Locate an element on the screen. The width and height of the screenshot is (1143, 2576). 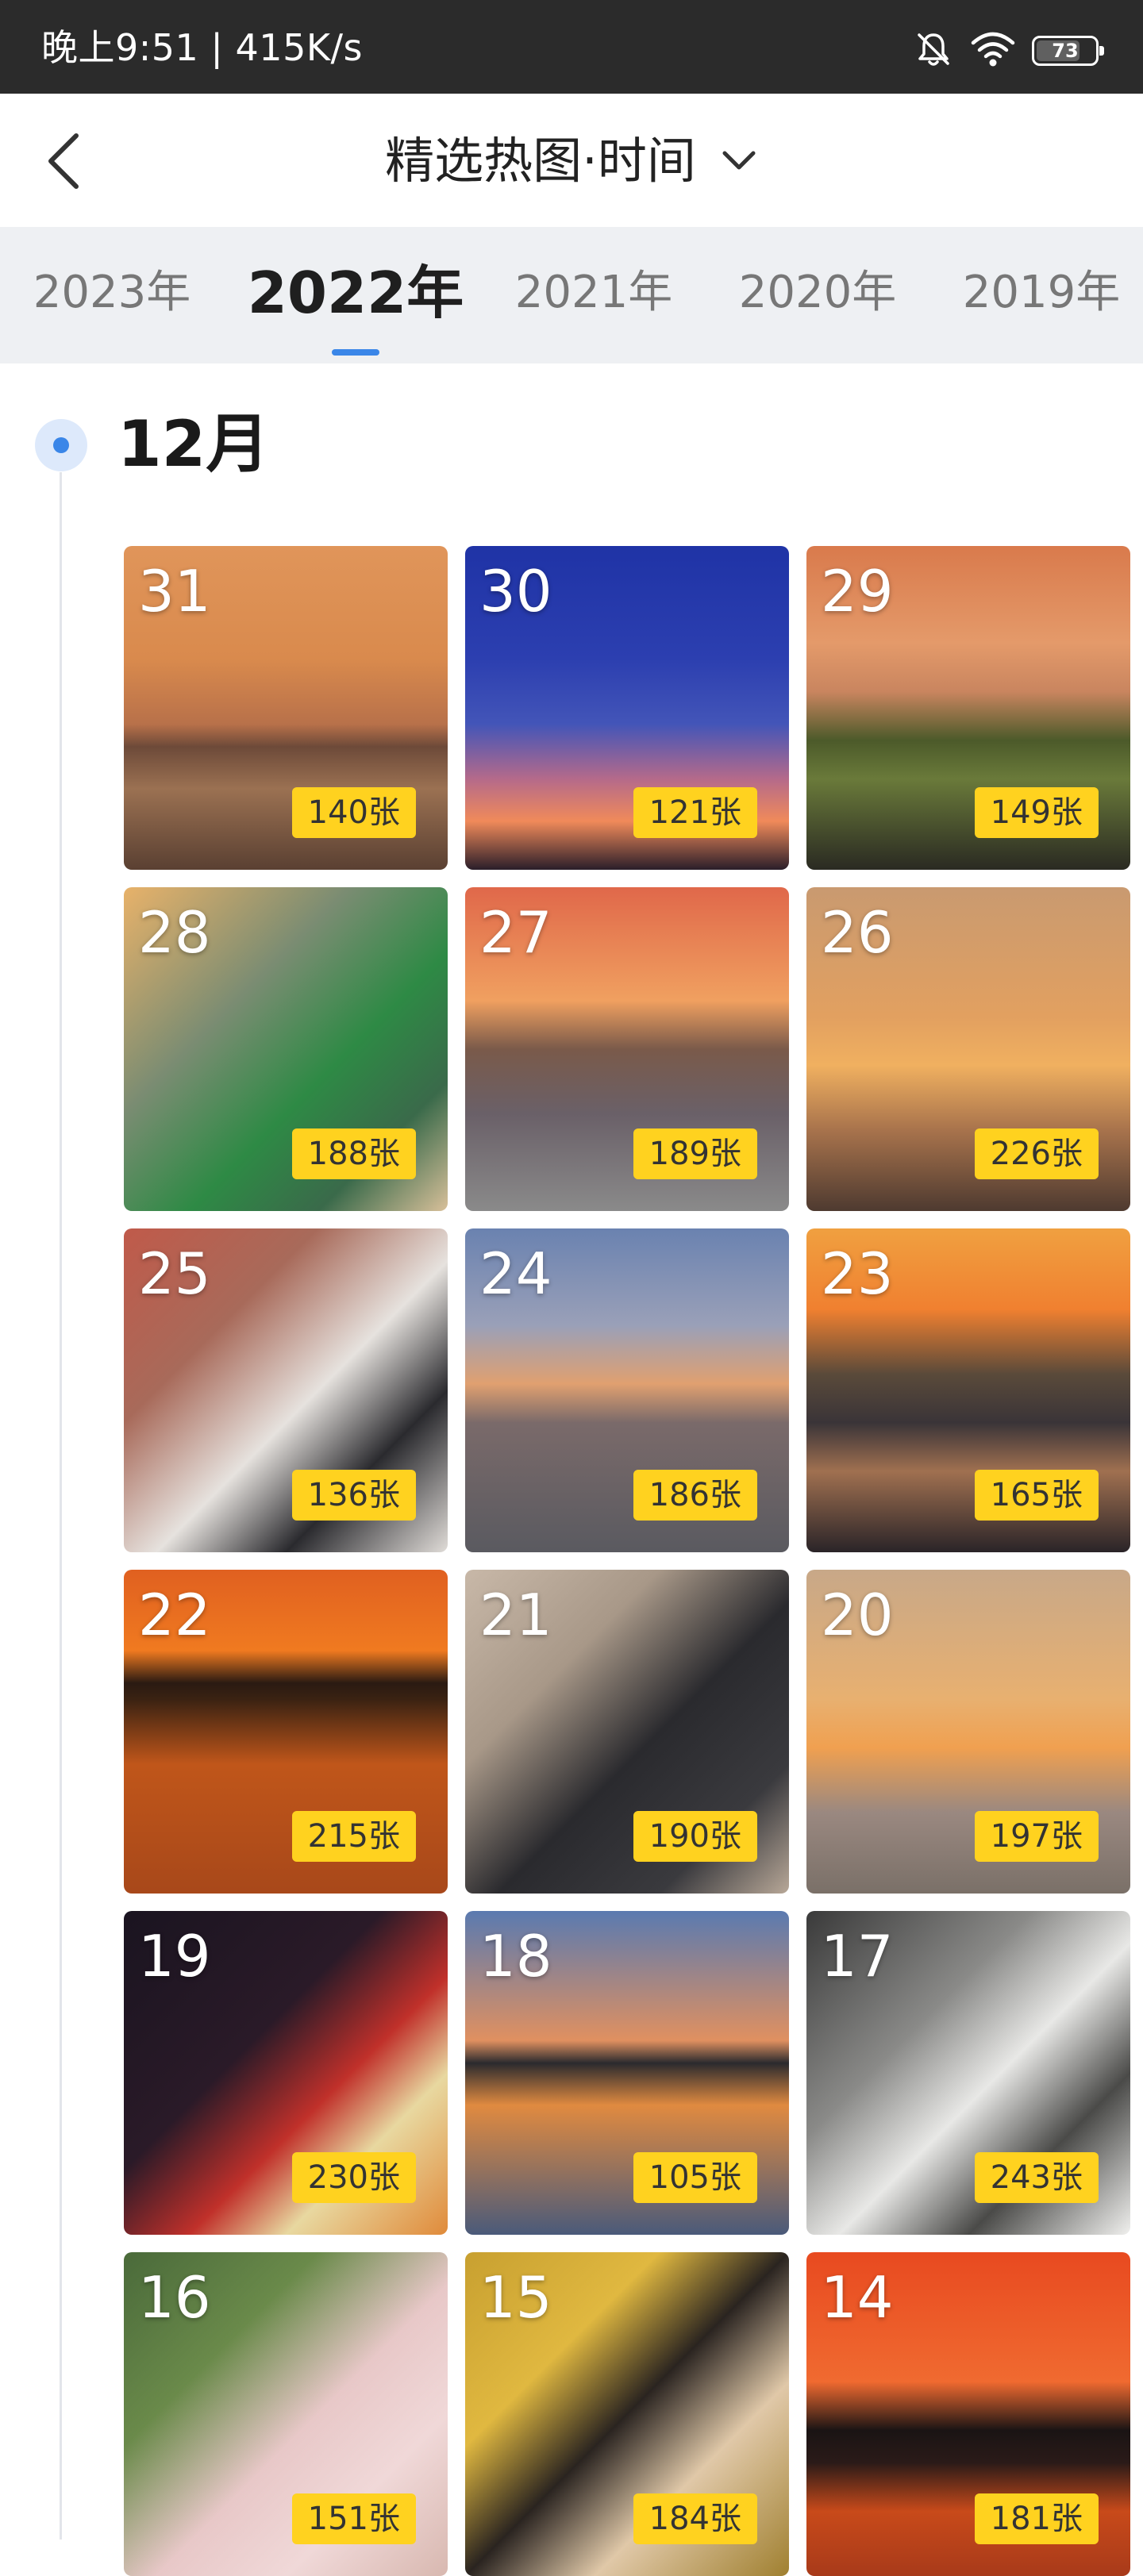
photo-count-badge: 181张 is located at coordinates (1036, 2518).